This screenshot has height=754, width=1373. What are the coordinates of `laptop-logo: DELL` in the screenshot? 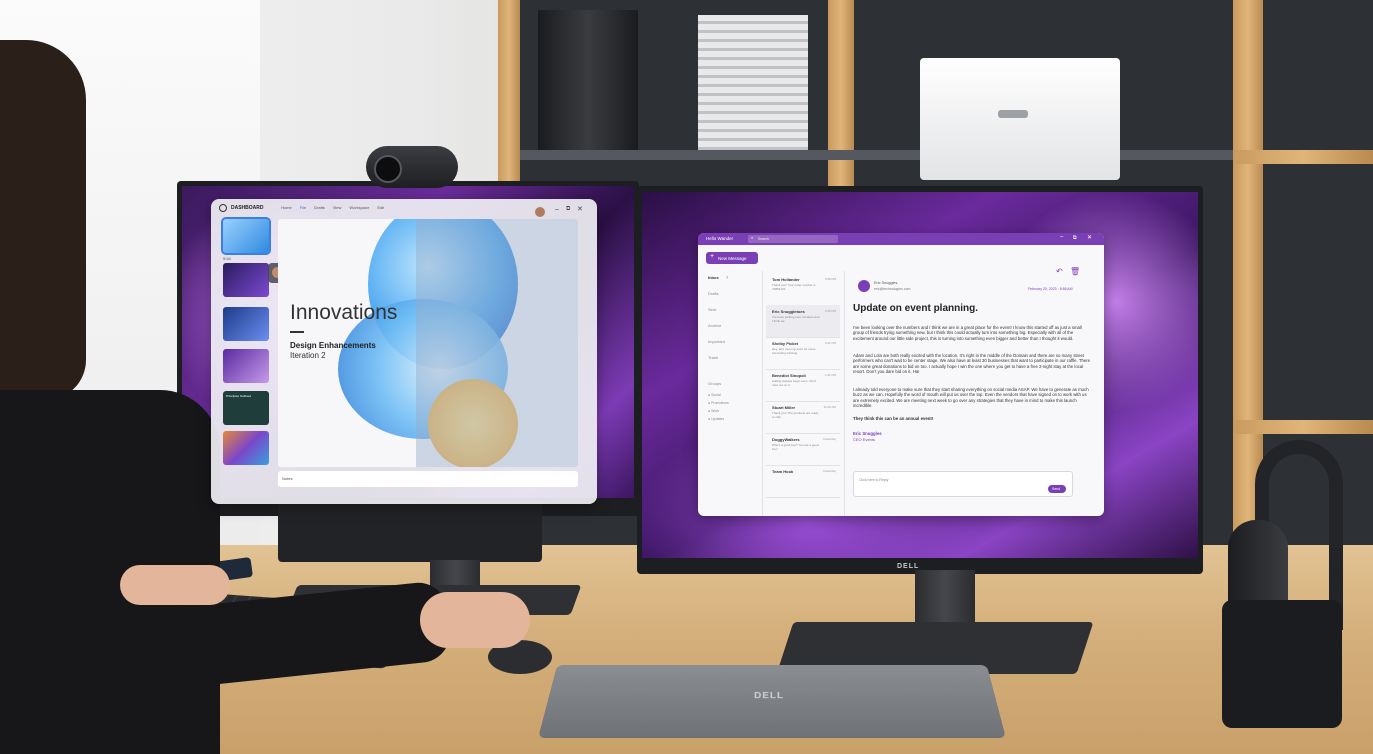 It's located at (769, 696).